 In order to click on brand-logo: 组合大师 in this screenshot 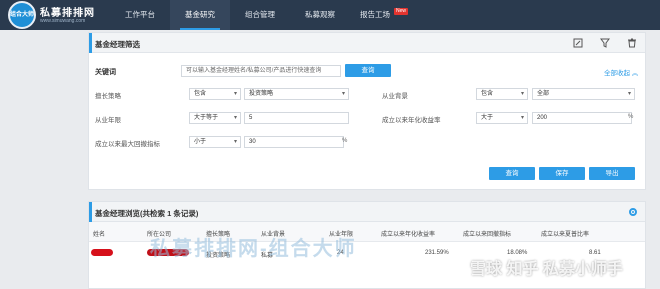, I will do `click(22, 15)`.